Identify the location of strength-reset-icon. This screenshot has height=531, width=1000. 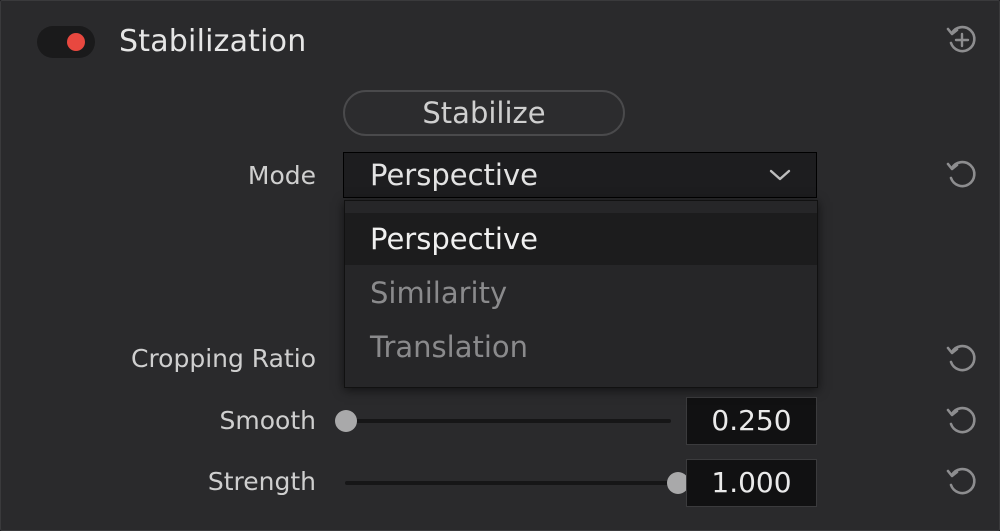
(962, 482).